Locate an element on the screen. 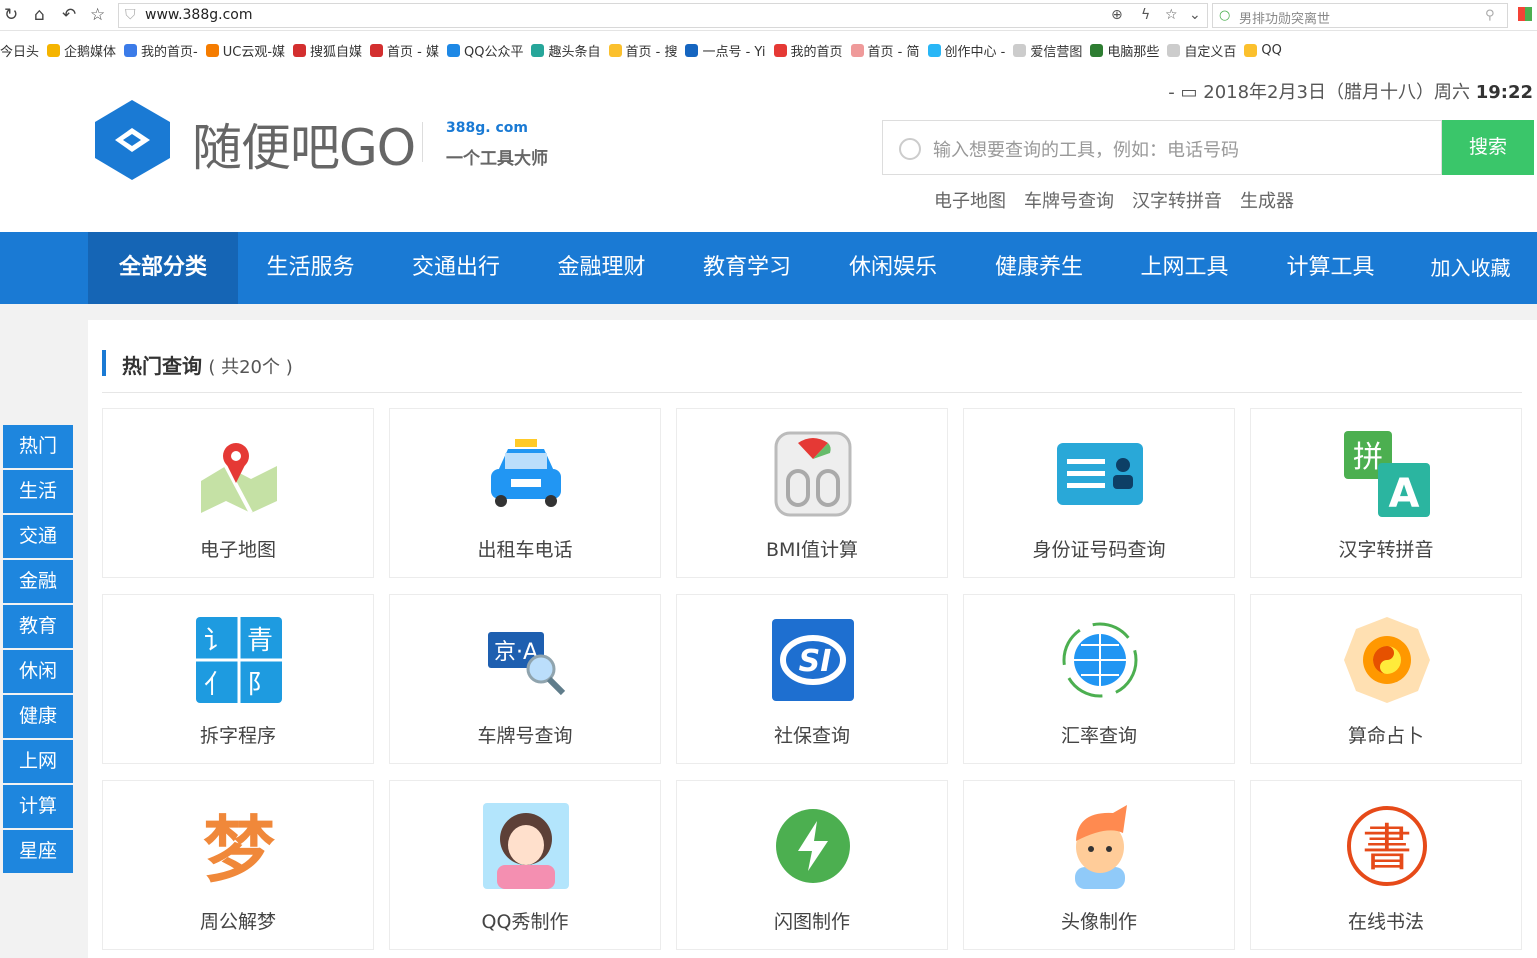 The height and width of the screenshot is (958, 1537). hot-link: 车牌号查询 is located at coordinates (1069, 200).